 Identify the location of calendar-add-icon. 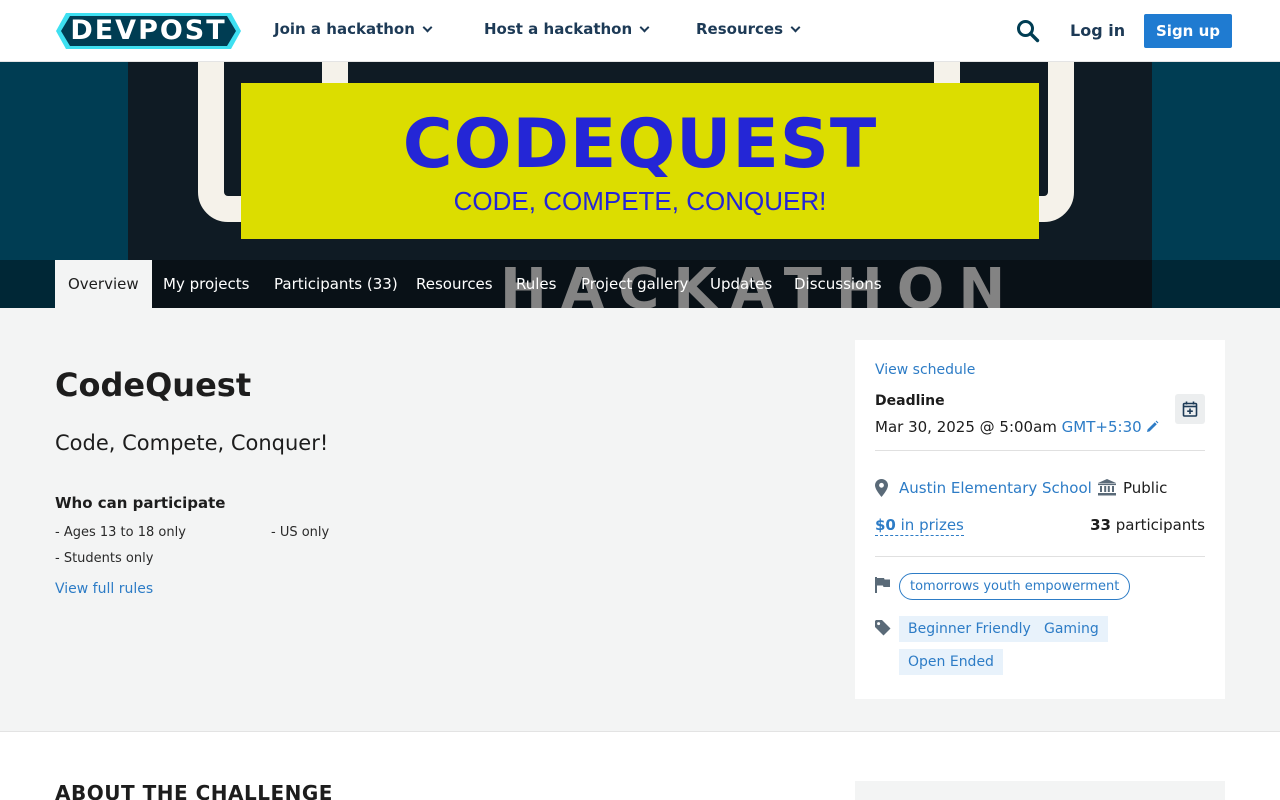
(1190, 409).